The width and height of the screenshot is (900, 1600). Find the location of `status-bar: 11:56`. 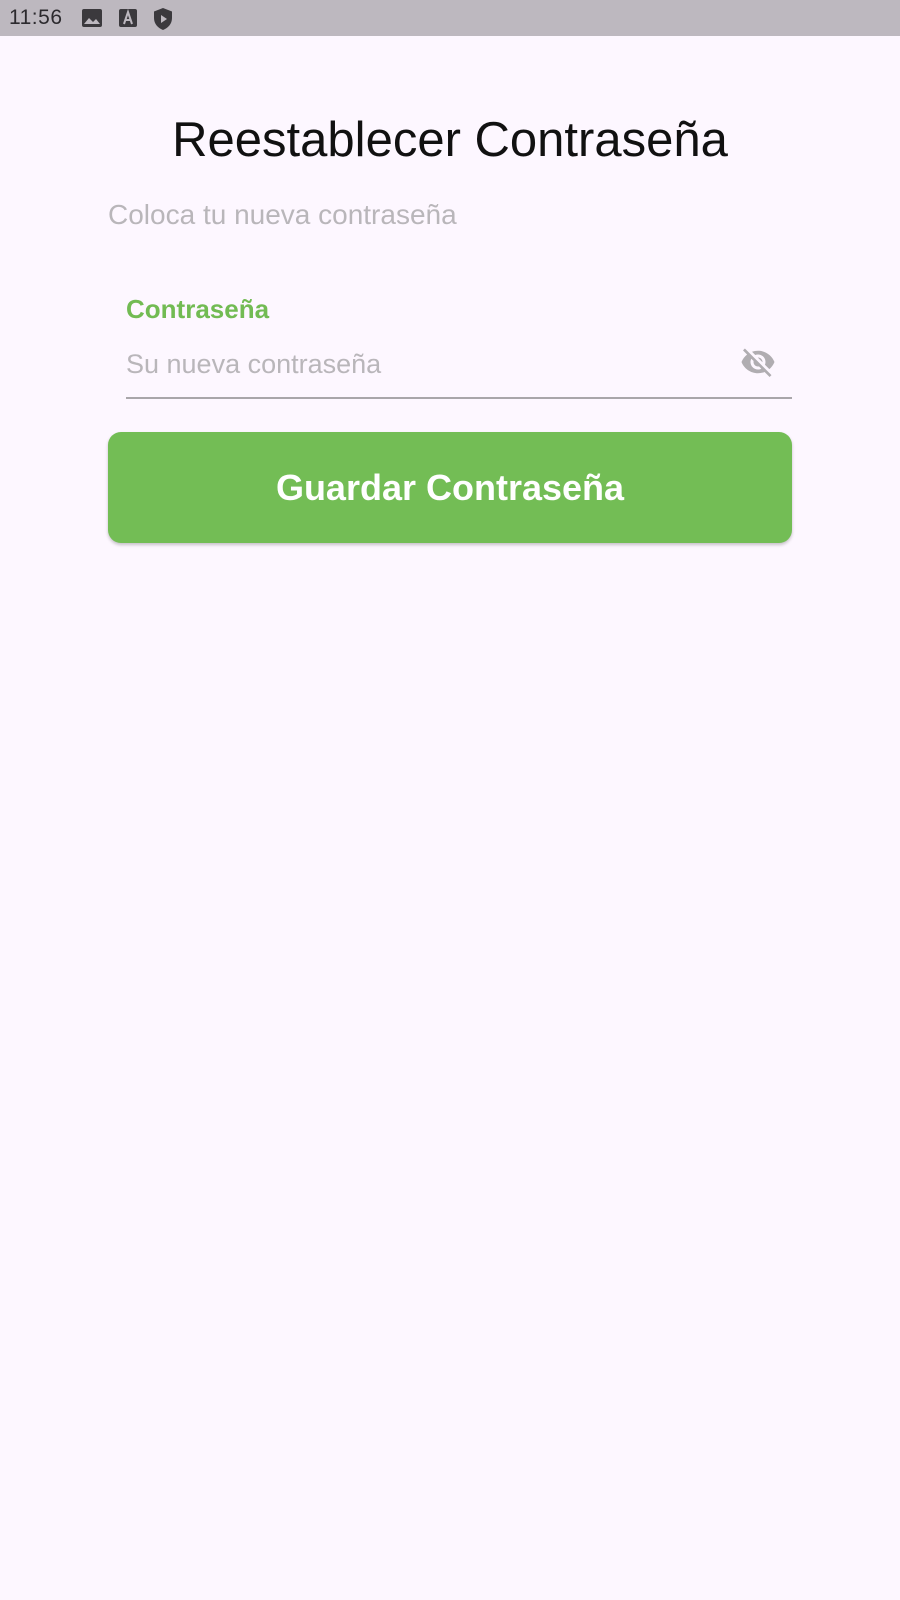

status-bar: 11:56 is located at coordinates (450, 18).